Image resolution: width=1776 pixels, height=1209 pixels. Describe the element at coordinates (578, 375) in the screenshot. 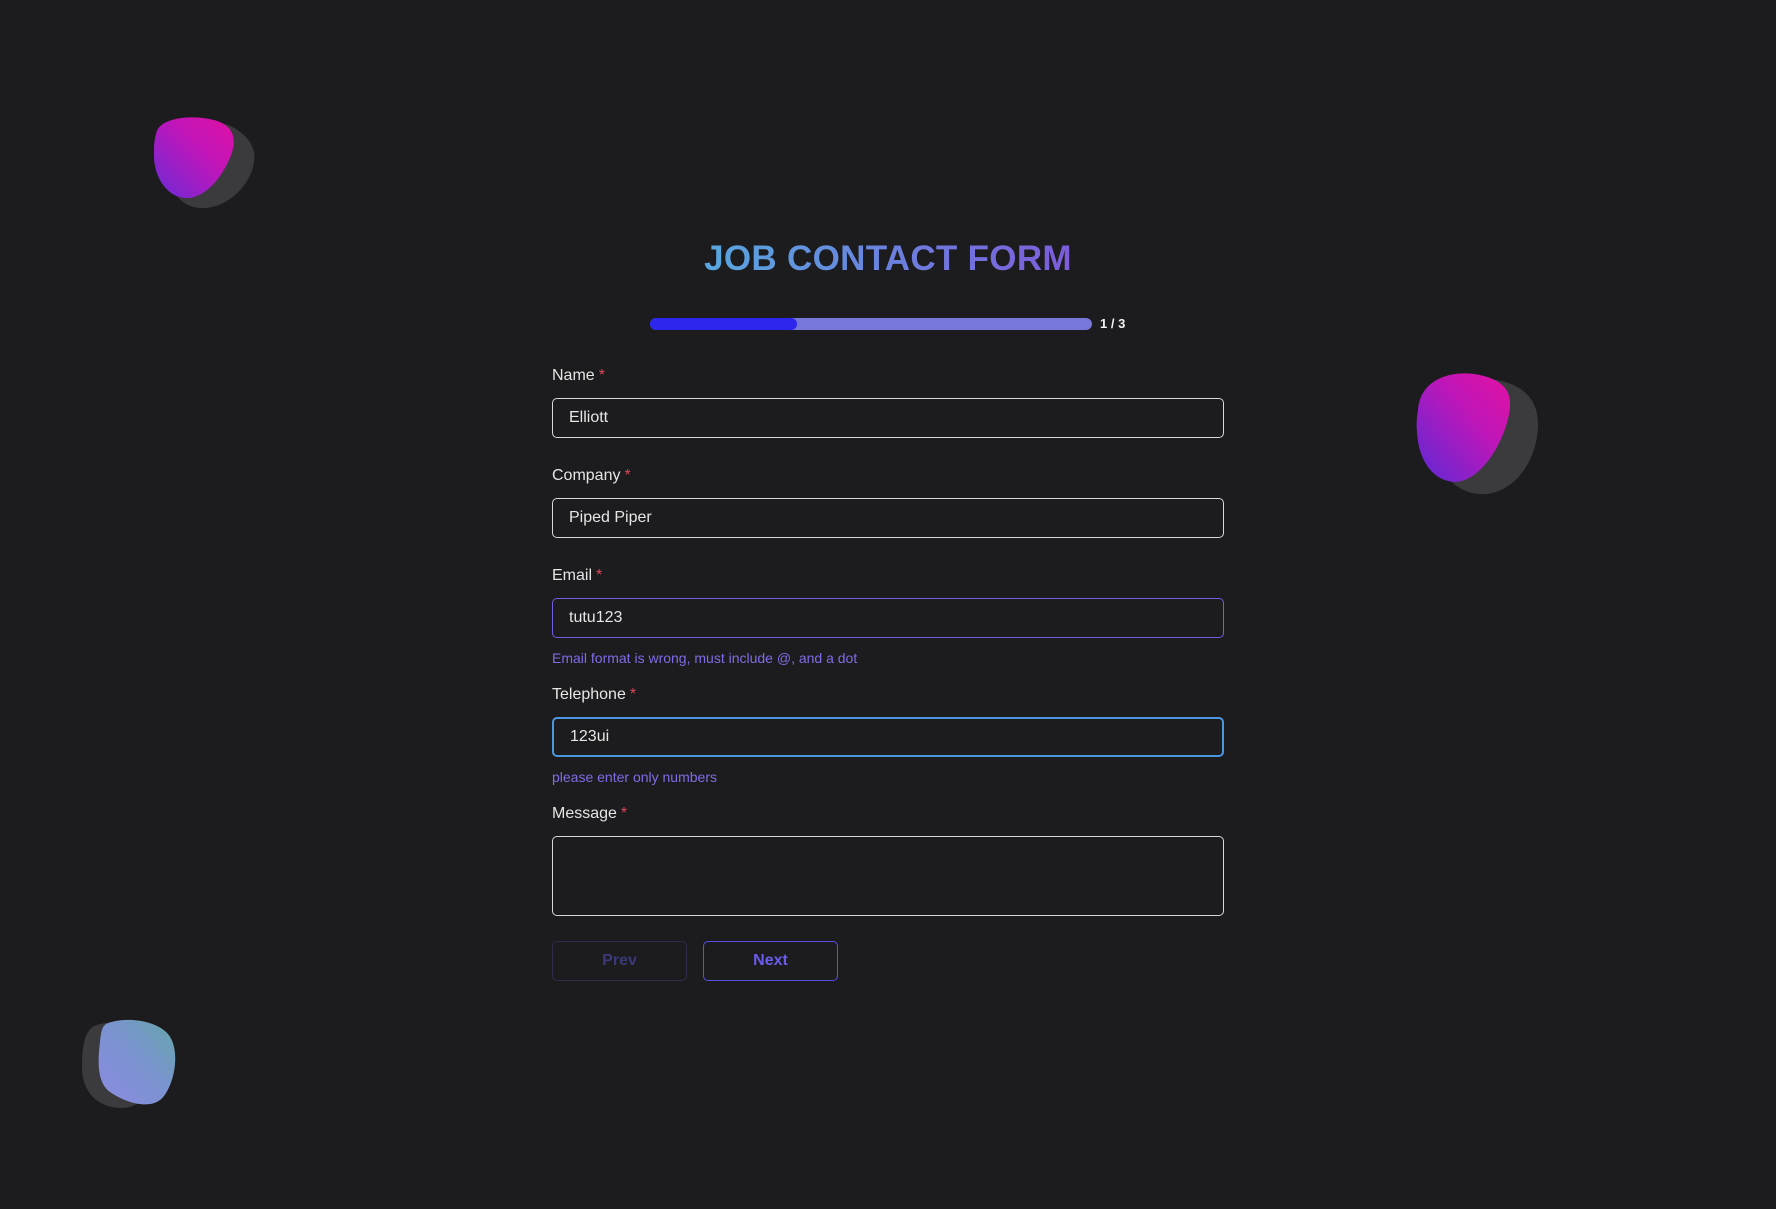

I see `name-label: Name *` at that location.